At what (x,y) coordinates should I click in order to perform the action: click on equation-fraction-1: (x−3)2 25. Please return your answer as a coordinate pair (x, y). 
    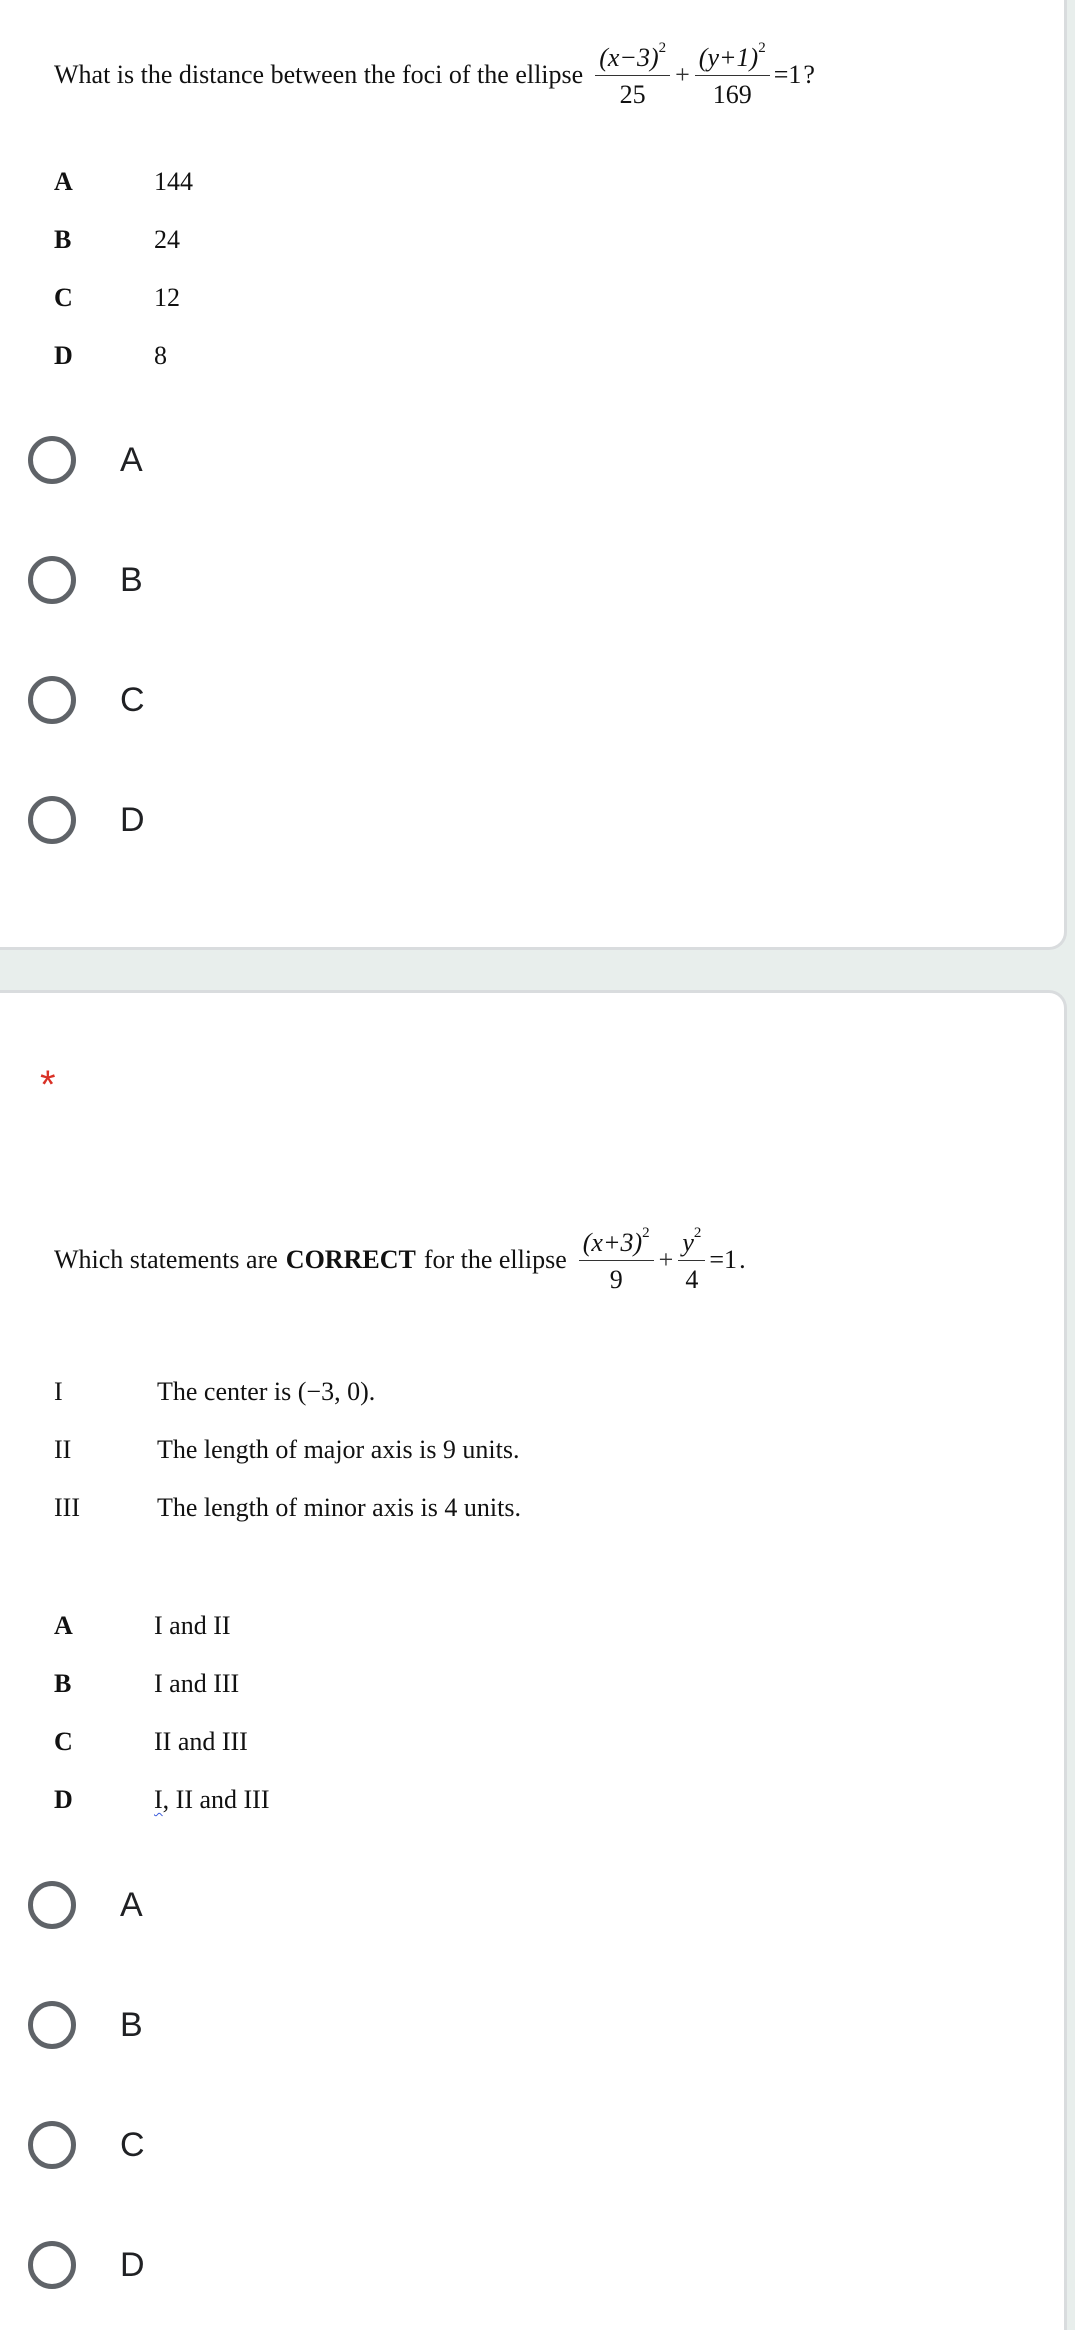
    Looking at the image, I should click on (633, 75).